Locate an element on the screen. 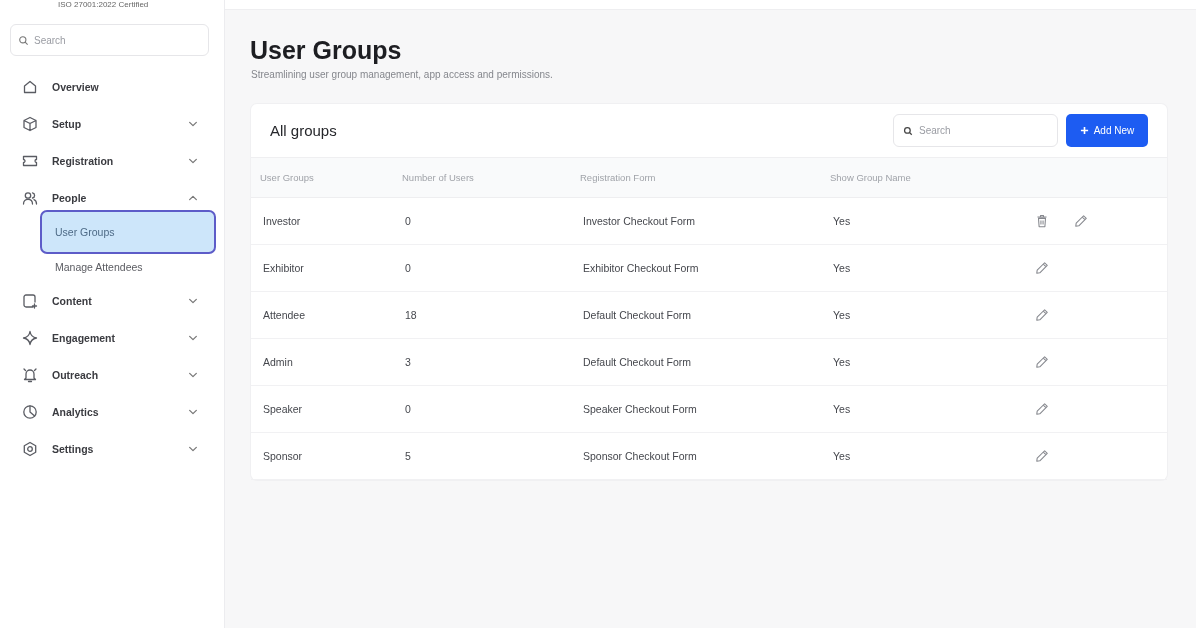 This screenshot has height=628, width=1196. table-cell-text: Investor Checkout Form is located at coordinates (639, 221).